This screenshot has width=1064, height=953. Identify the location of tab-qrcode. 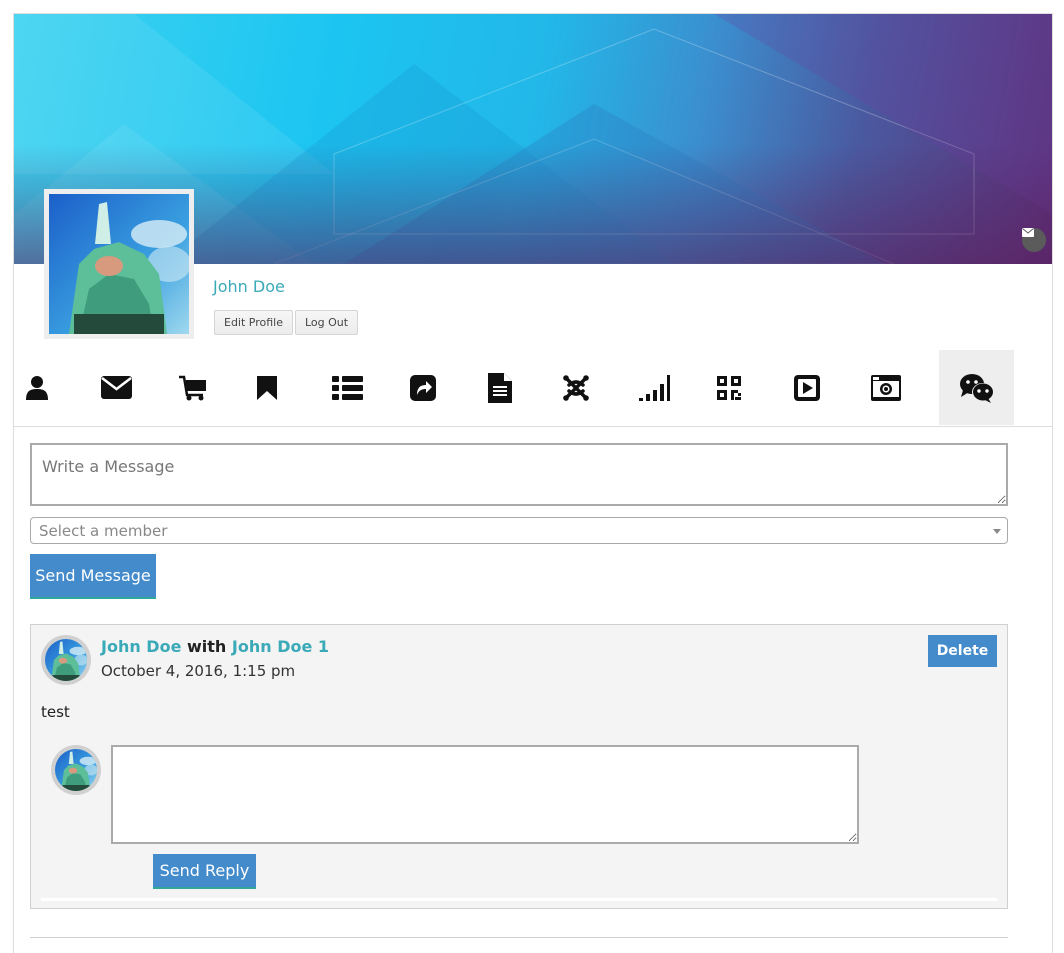
(728, 387).